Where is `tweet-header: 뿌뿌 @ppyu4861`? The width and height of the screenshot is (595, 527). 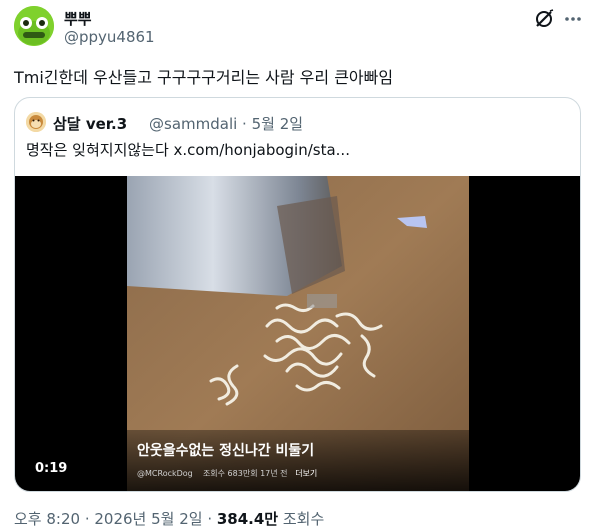 tweet-header: 뿌뿌 @ppyu4861 is located at coordinates (297, 27).